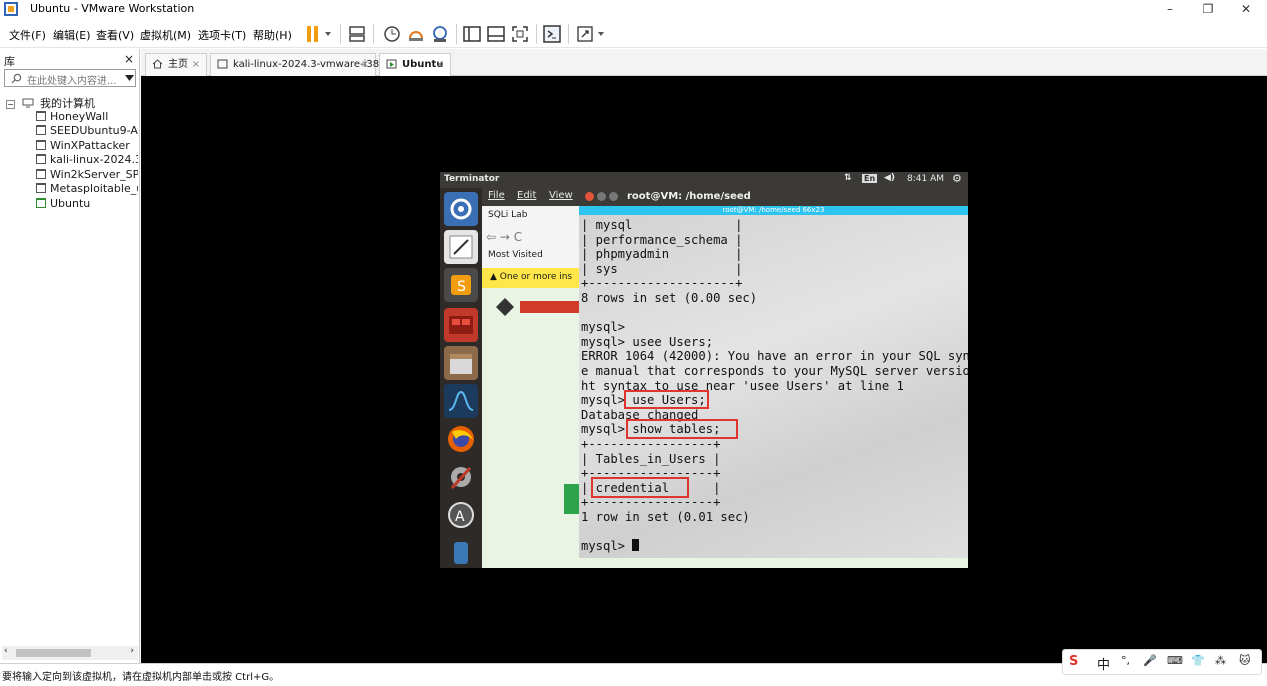 The image size is (1267, 686). I want to click on file-manager-icon, so click(461, 363).